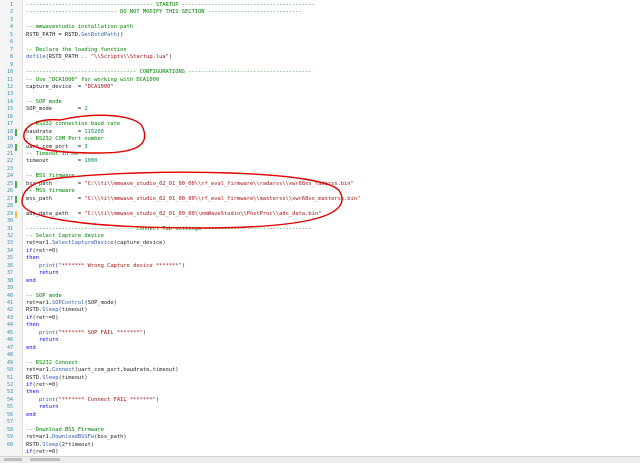  I want to click on code-line: 37 return, so click(320, 273).